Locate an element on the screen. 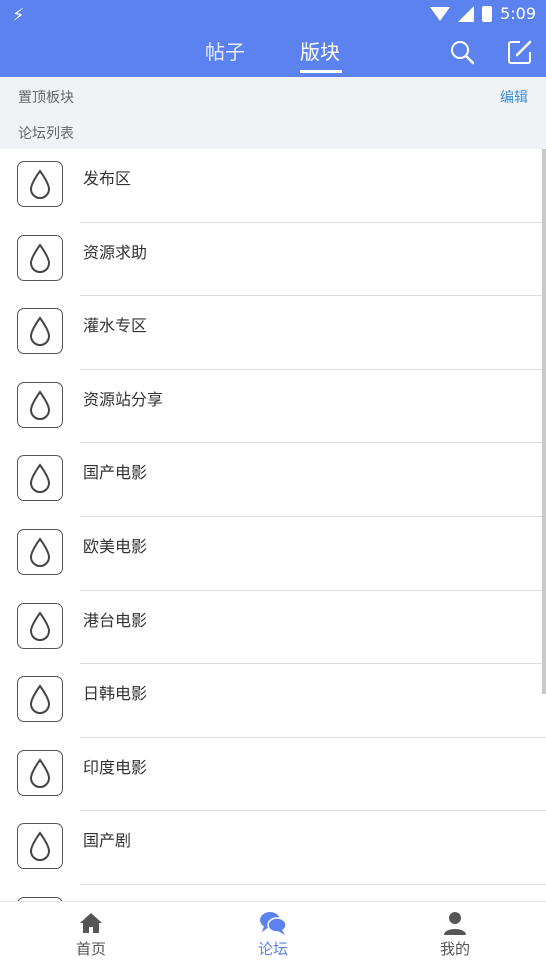 The width and height of the screenshot is (546, 971). forum-list-label: 论坛列表 is located at coordinates (46, 134).